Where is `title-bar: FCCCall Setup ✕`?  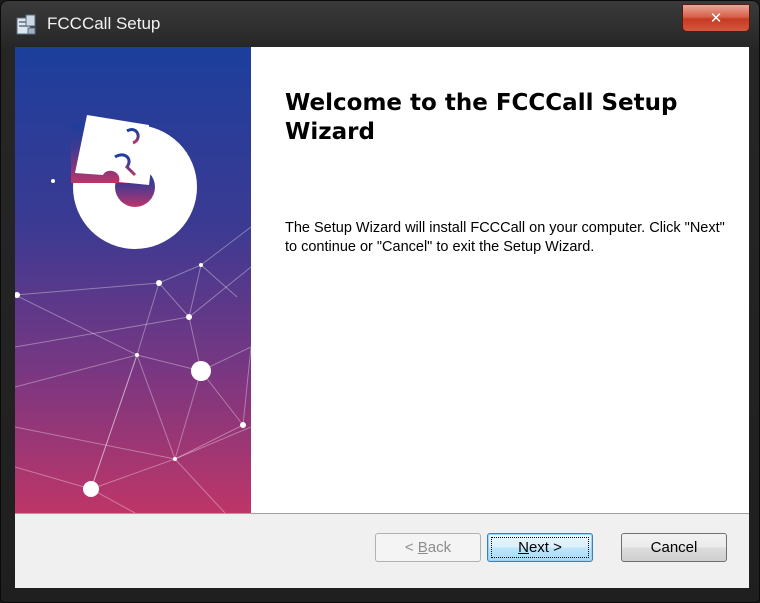 title-bar: FCCCall Setup ✕ is located at coordinates (380, 23).